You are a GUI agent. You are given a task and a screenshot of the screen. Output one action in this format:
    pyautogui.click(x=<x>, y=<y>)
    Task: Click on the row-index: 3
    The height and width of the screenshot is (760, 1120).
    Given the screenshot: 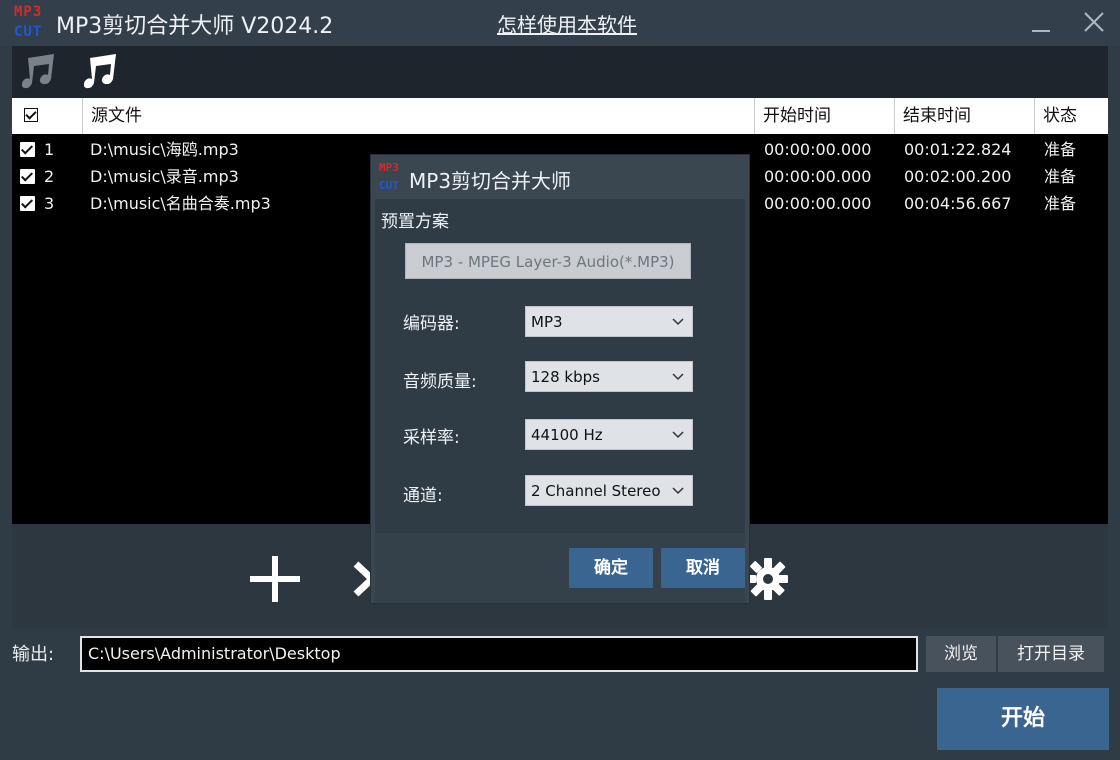 What is the action you would take?
    pyautogui.click(x=49, y=203)
    